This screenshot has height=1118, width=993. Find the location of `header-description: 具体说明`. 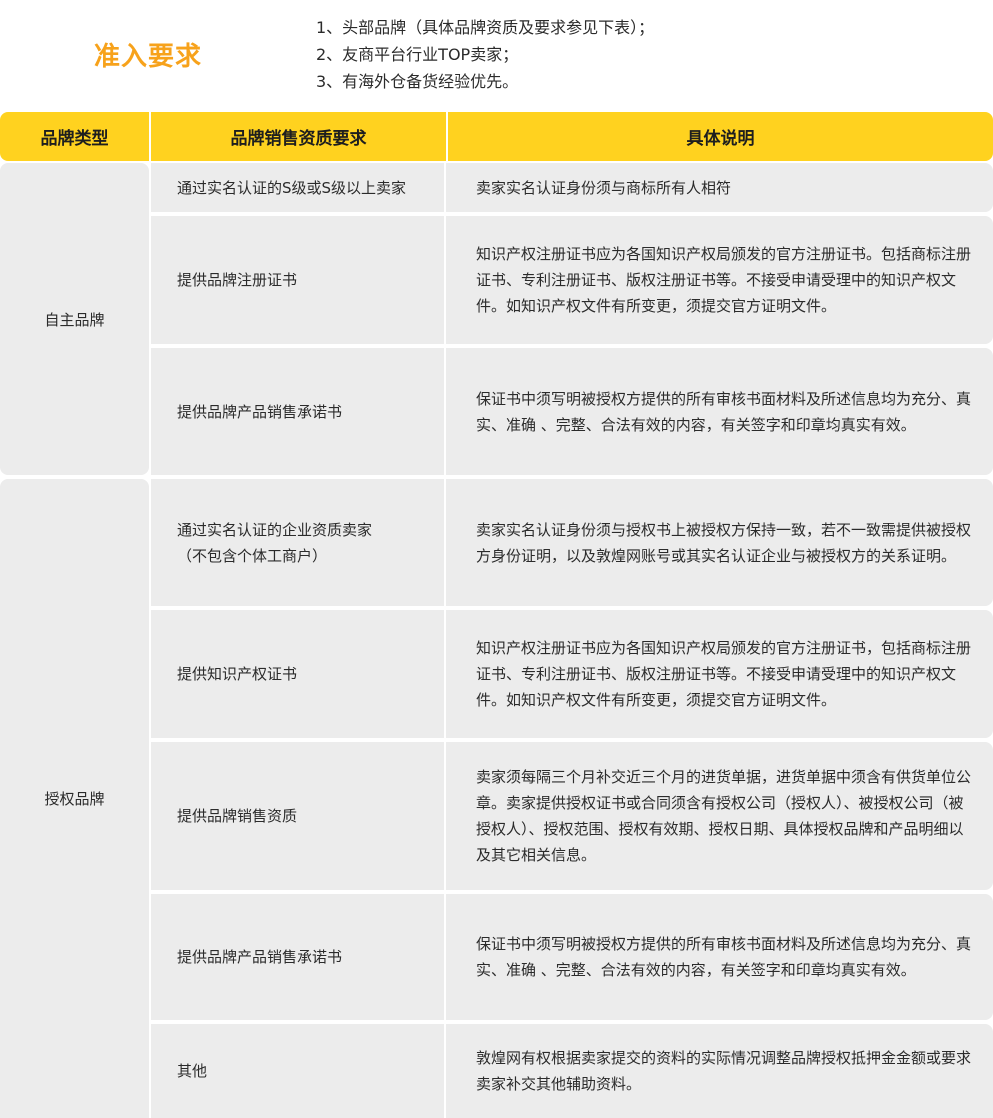

header-description: 具体说明 is located at coordinates (719, 136).